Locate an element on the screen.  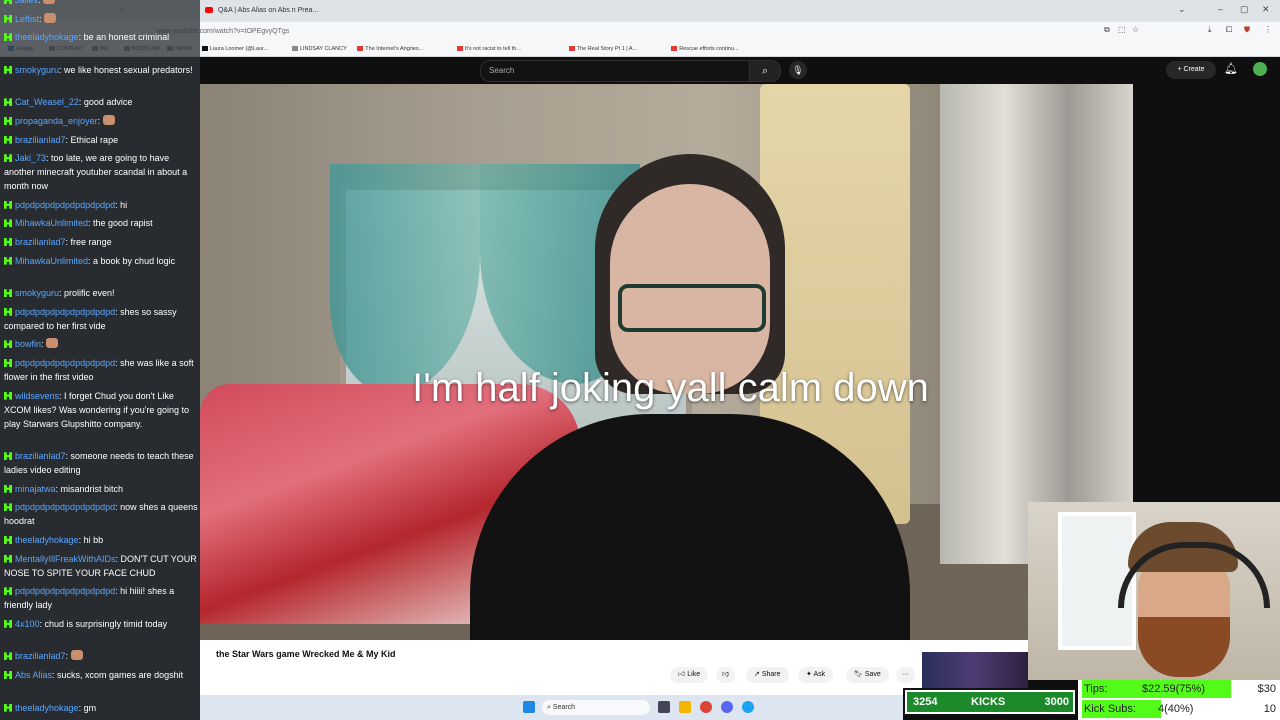
recommended-thumbnail is located at coordinates (975, 670).